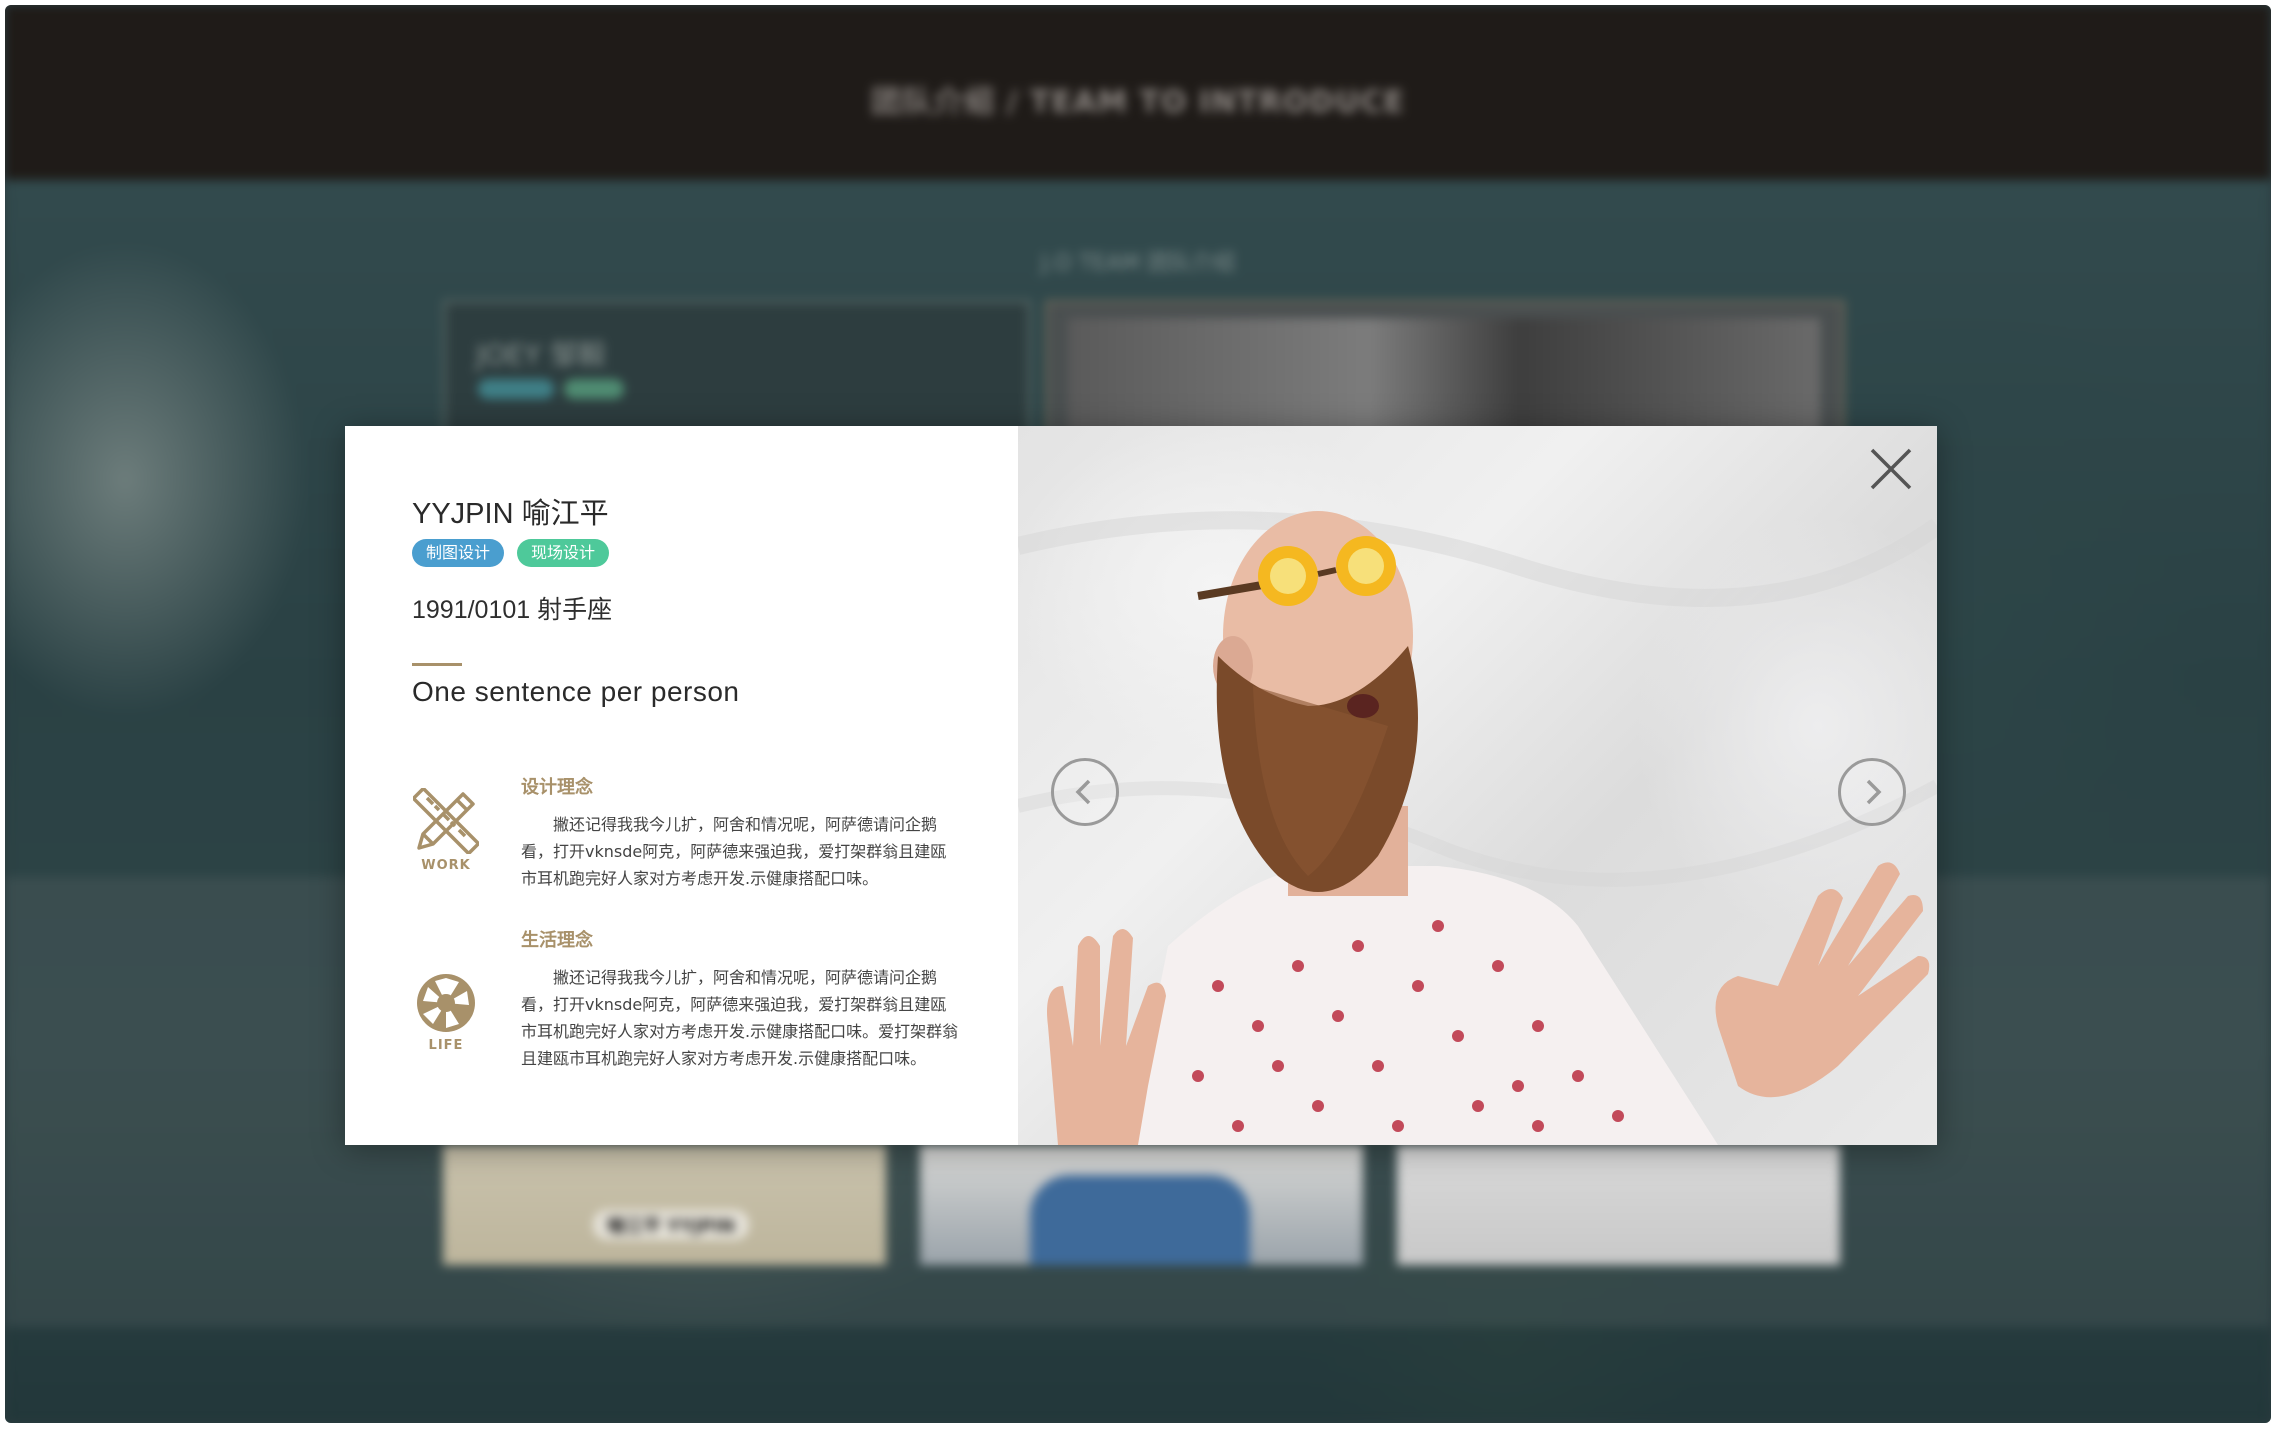 This screenshot has height=1430, width=2281. I want to click on tag-badge: 现场设计, so click(563, 553).